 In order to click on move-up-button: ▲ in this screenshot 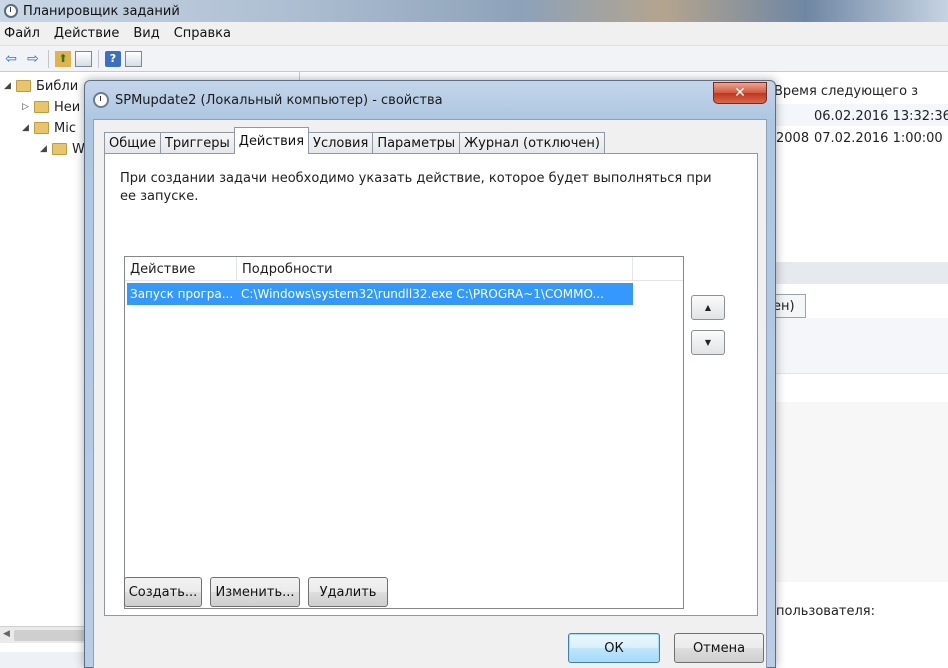, I will do `click(708, 307)`.